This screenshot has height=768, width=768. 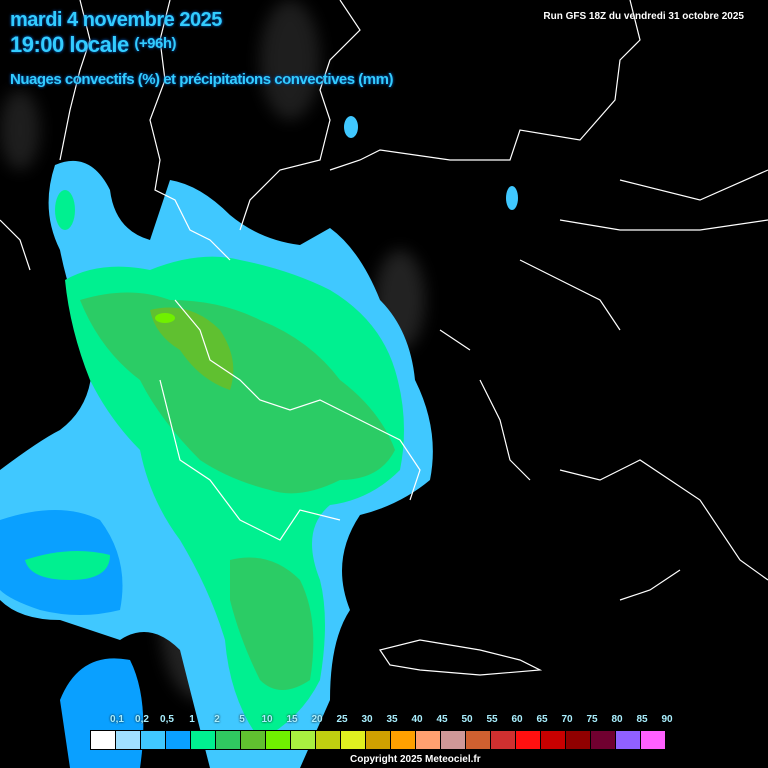 What do you see at coordinates (342, 719) in the screenshot?
I see `legend-label: 25` at bounding box center [342, 719].